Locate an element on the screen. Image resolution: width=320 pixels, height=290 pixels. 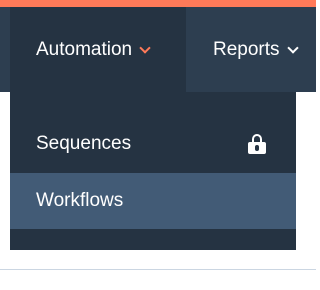
lock-icon is located at coordinates (257, 144).